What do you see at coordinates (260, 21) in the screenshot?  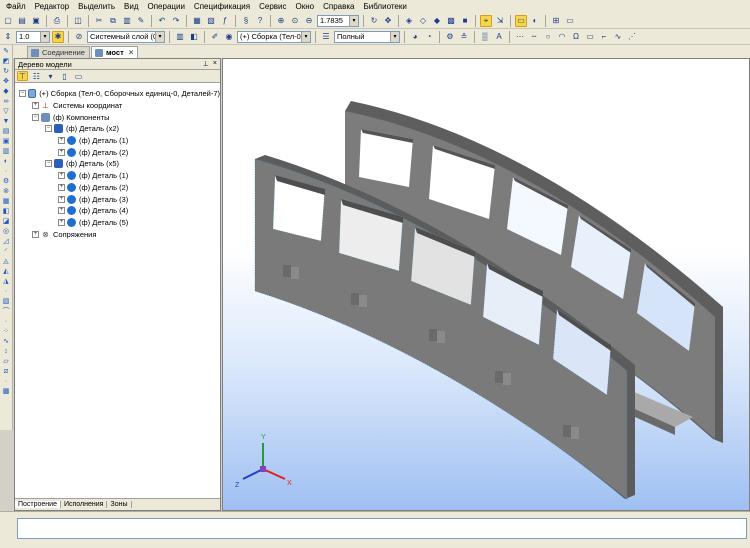 I see `help-pointer-icon: ?` at bounding box center [260, 21].